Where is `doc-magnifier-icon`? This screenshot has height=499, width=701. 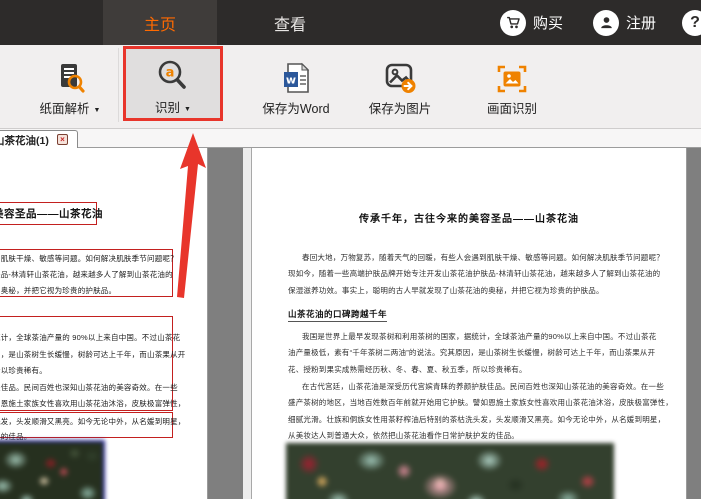 doc-magnifier-icon is located at coordinates (70, 74).